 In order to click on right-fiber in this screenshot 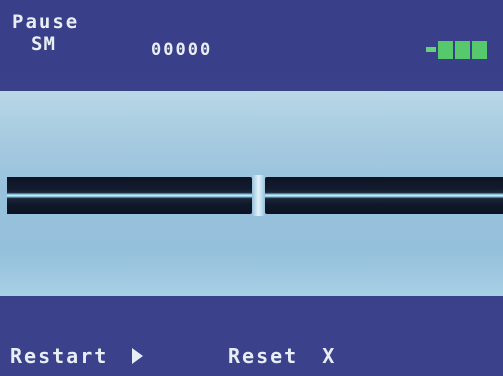, I will do `click(384, 195)`.